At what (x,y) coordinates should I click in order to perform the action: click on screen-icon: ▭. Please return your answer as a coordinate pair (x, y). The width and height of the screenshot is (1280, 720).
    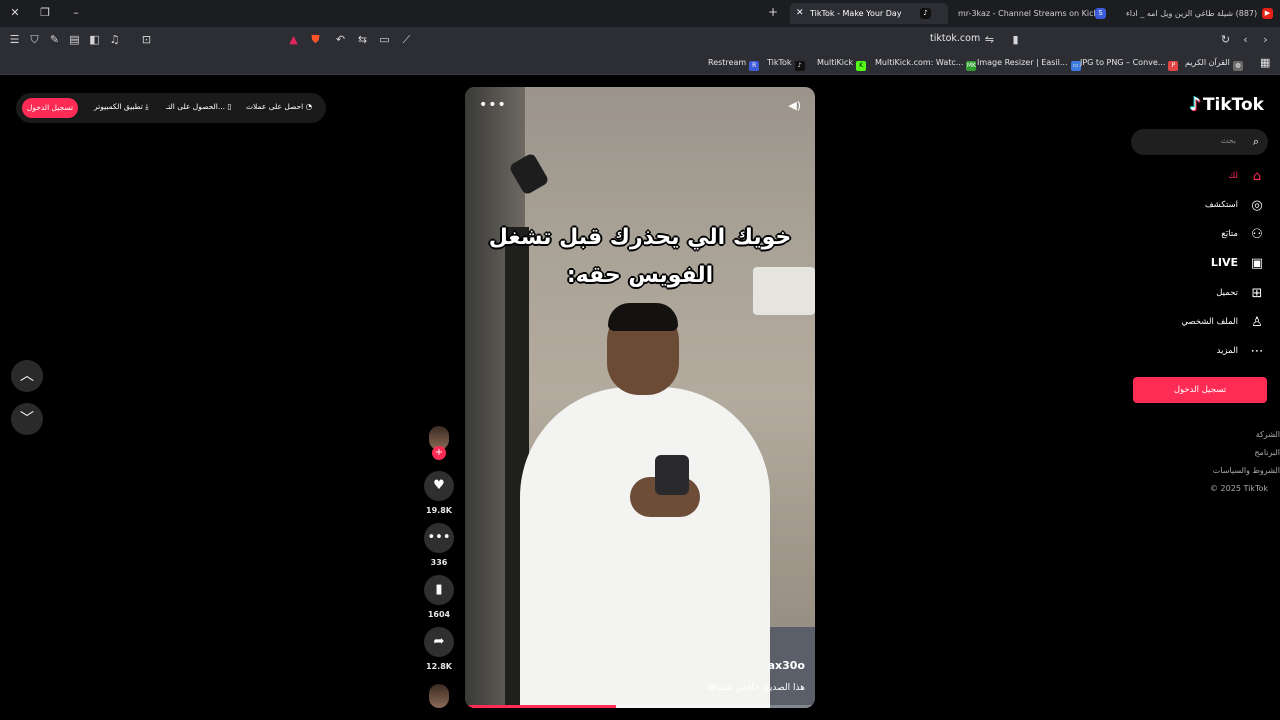
    Looking at the image, I should click on (384, 39).